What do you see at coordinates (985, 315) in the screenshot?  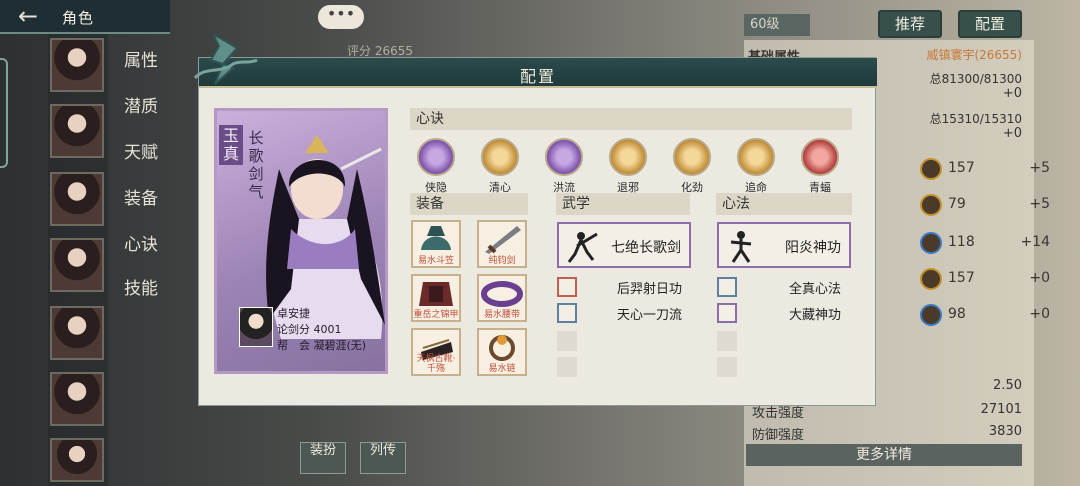 I see `stat-row: 98 +0` at bounding box center [985, 315].